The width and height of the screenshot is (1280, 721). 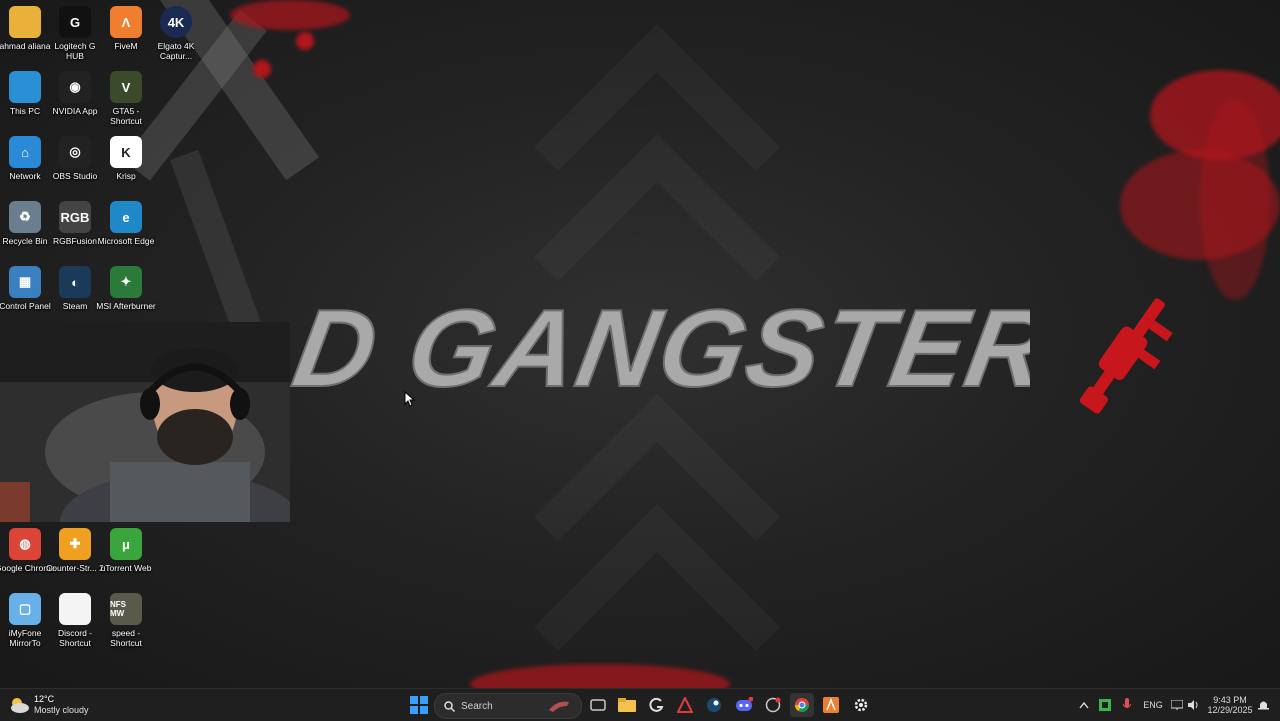 What do you see at coordinates (25, 22) in the screenshot?
I see `folder-icon` at bounding box center [25, 22].